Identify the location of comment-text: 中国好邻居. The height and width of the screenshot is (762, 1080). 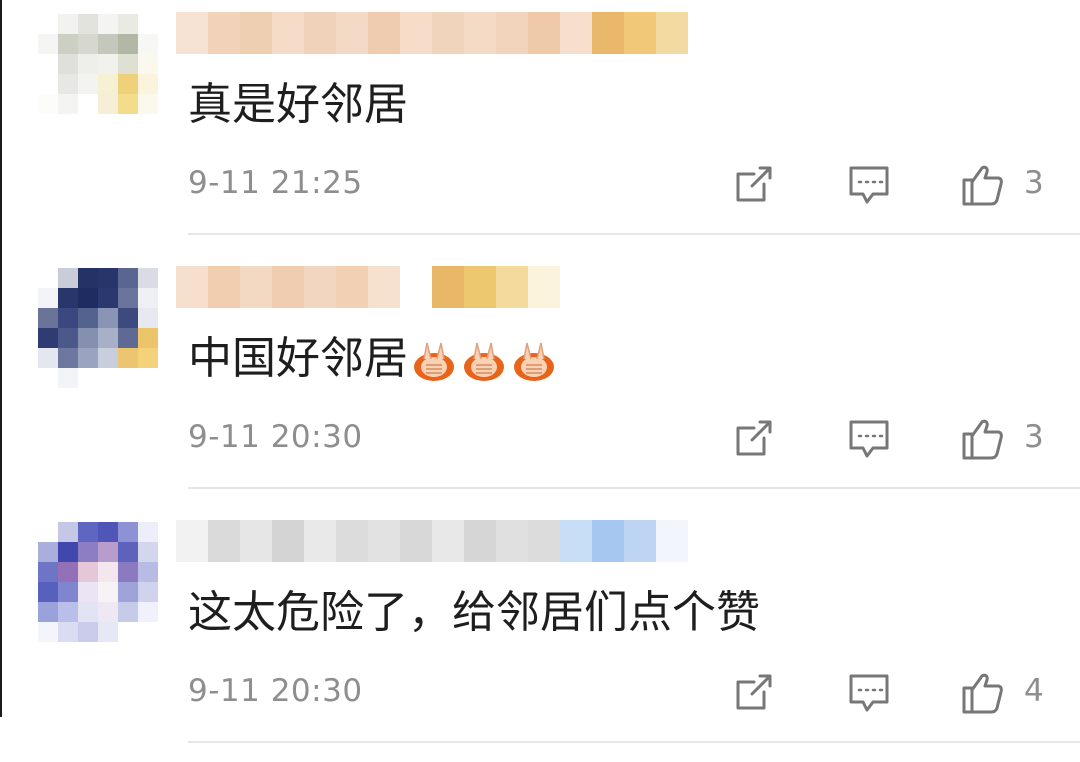
(373, 359).